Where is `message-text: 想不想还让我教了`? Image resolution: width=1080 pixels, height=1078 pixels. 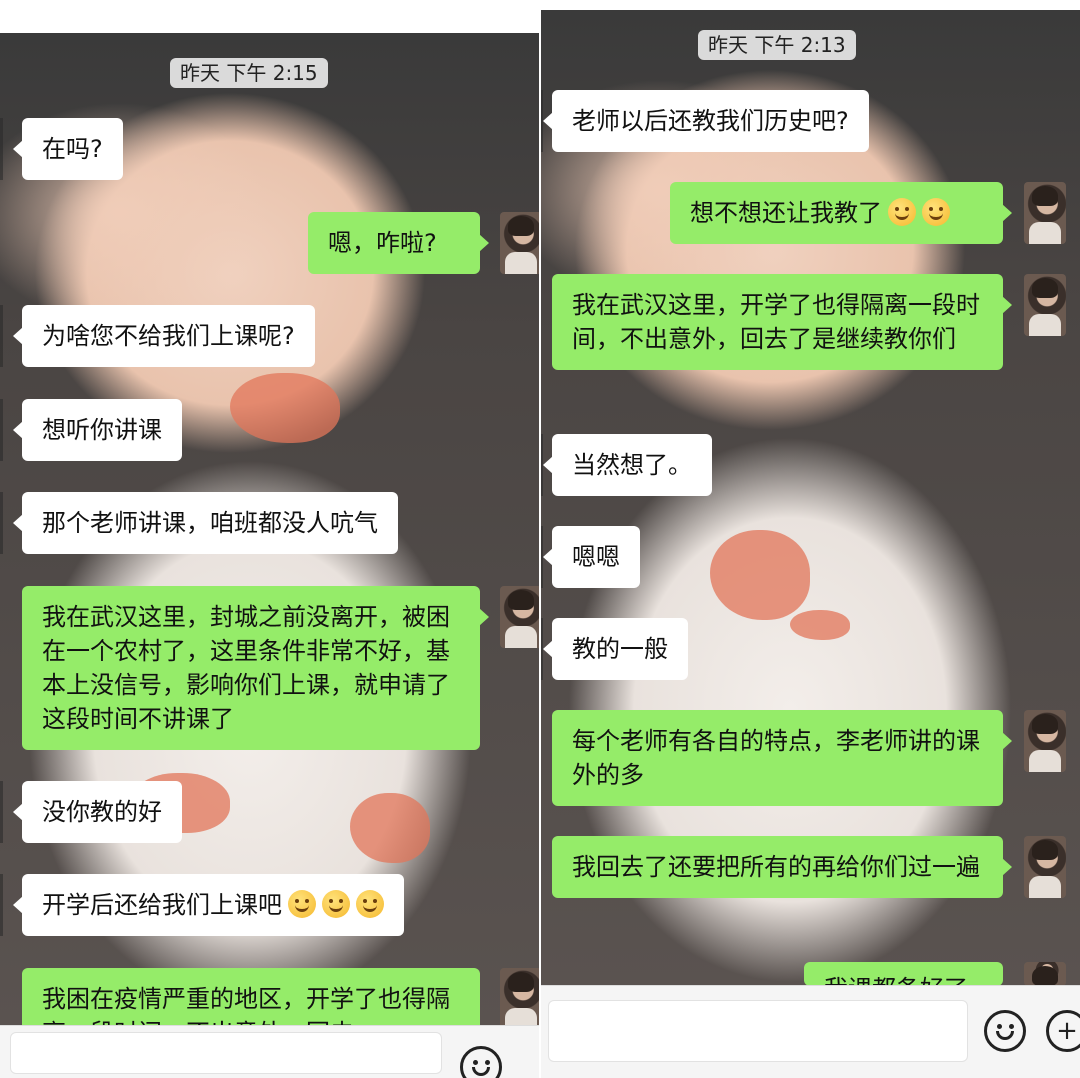
message-text: 想不想还让我教了 is located at coordinates (786, 213).